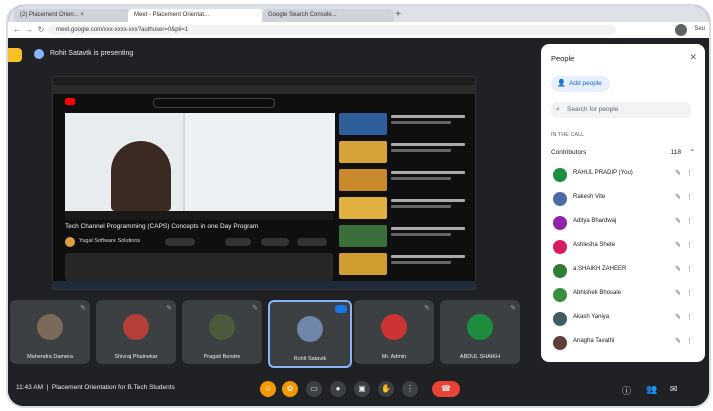 This screenshot has width=713, height=411. Describe the element at coordinates (626, 390) in the screenshot. I see `info-icon: ⓘ` at that location.